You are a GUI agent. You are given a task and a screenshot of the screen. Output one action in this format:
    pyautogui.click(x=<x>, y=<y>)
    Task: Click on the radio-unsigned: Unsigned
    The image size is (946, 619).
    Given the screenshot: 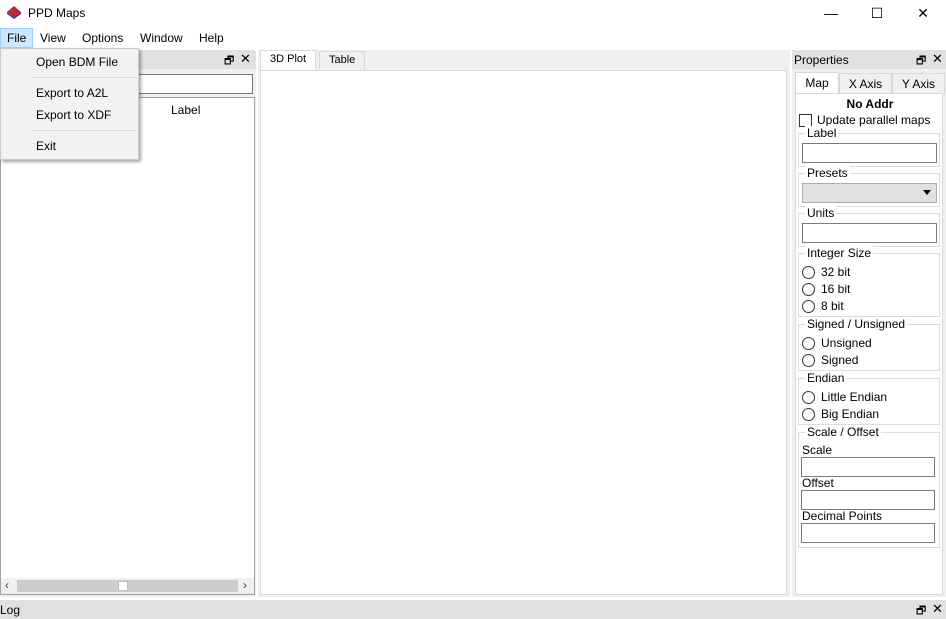 What is the action you would take?
    pyautogui.click(x=837, y=343)
    